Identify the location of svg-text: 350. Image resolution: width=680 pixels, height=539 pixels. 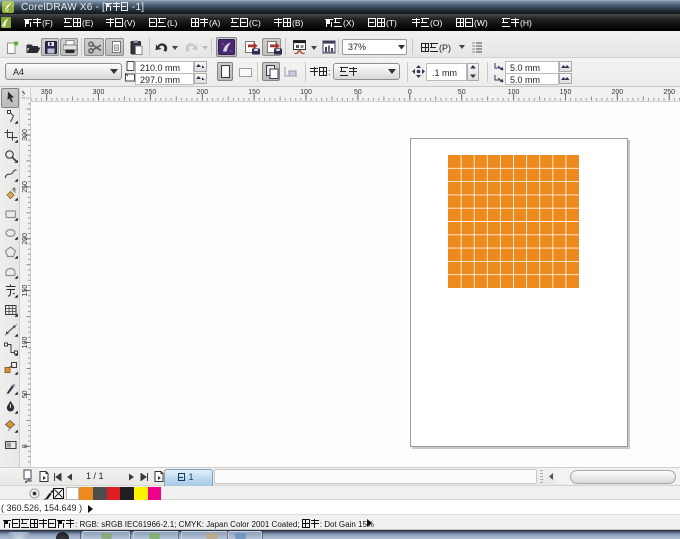
(47, 92).